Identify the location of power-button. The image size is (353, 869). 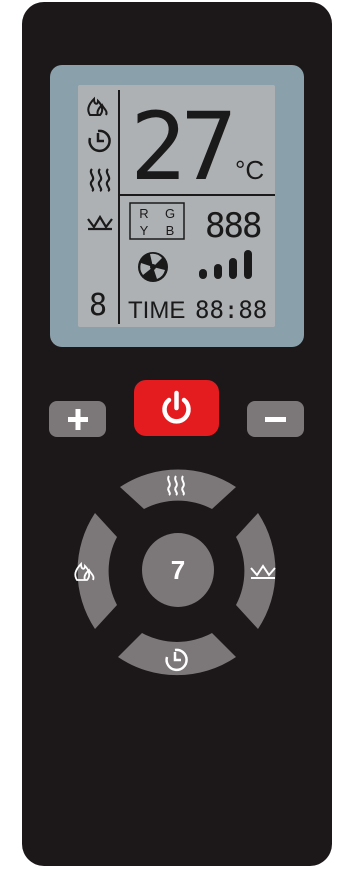
(176, 408).